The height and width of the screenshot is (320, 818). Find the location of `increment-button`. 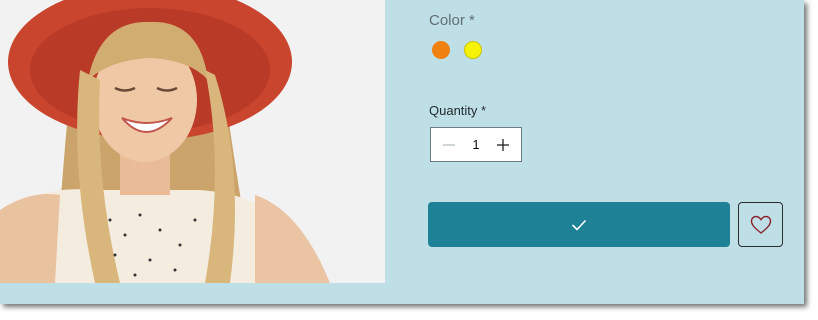

increment-button is located at coordinates (503, 144).